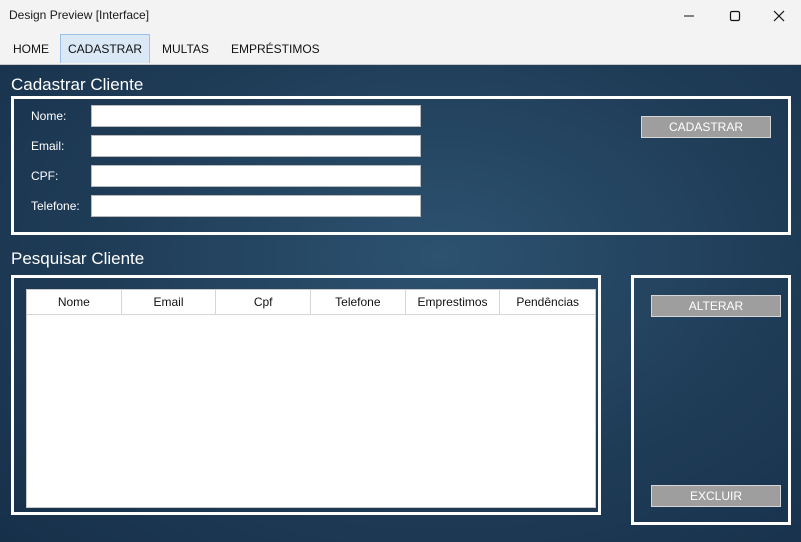 The image size is (801, 542). I want to click on maximize-button, so click(735, 16).